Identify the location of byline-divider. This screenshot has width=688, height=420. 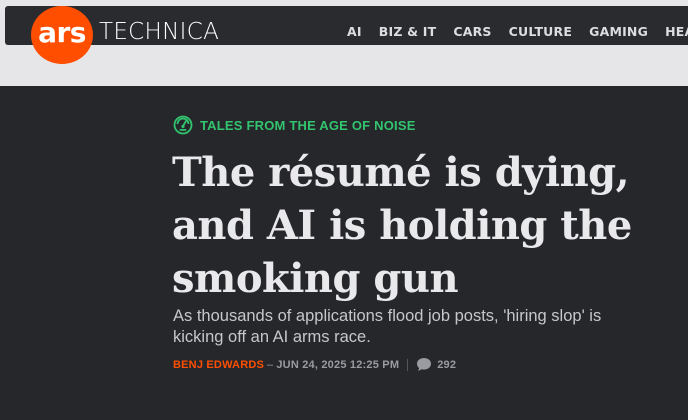
(408, 364).